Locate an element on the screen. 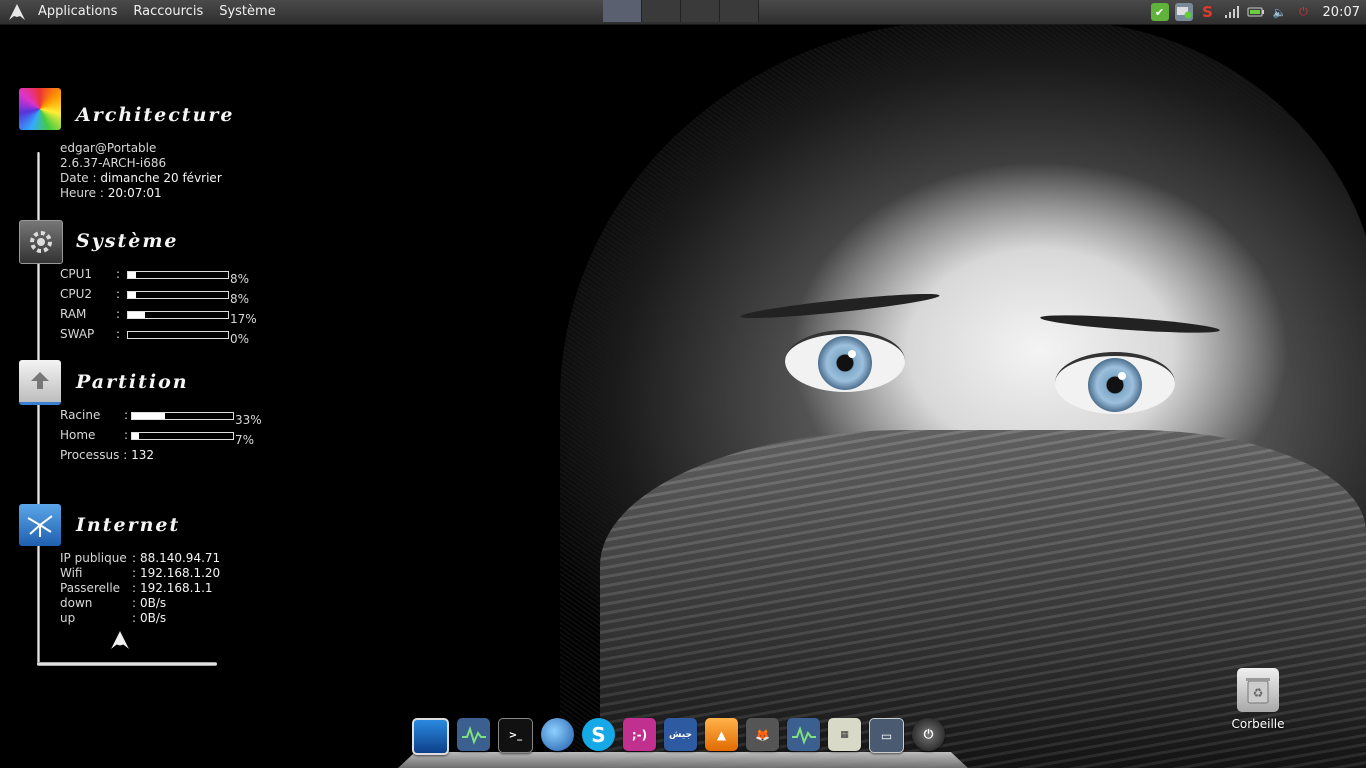  trash-desktop-item: ♻ Corbeille is located at coordinates (1258, 699).